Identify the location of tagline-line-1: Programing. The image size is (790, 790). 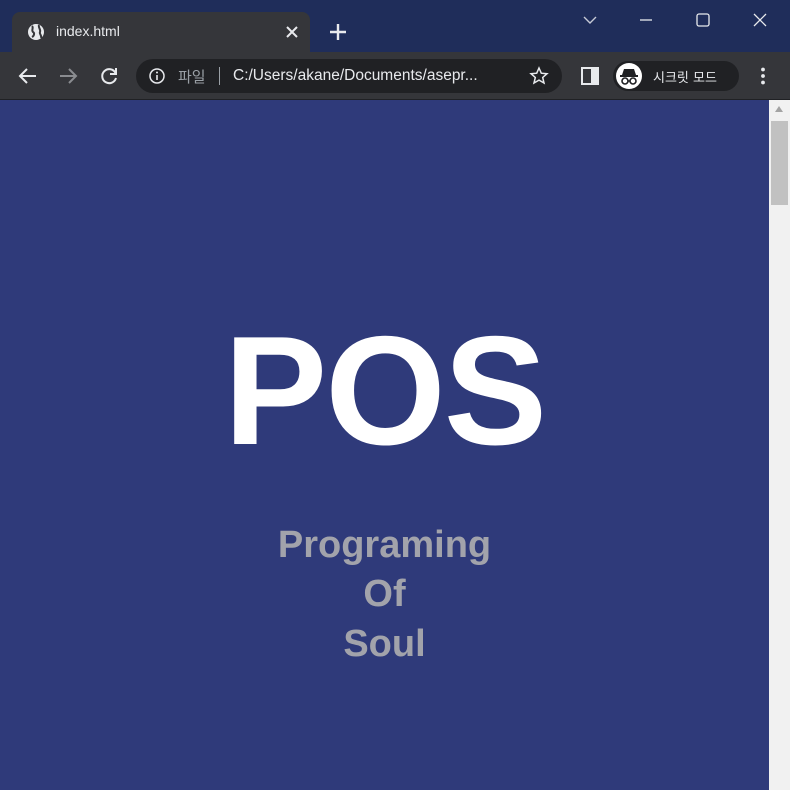
(384, 545).